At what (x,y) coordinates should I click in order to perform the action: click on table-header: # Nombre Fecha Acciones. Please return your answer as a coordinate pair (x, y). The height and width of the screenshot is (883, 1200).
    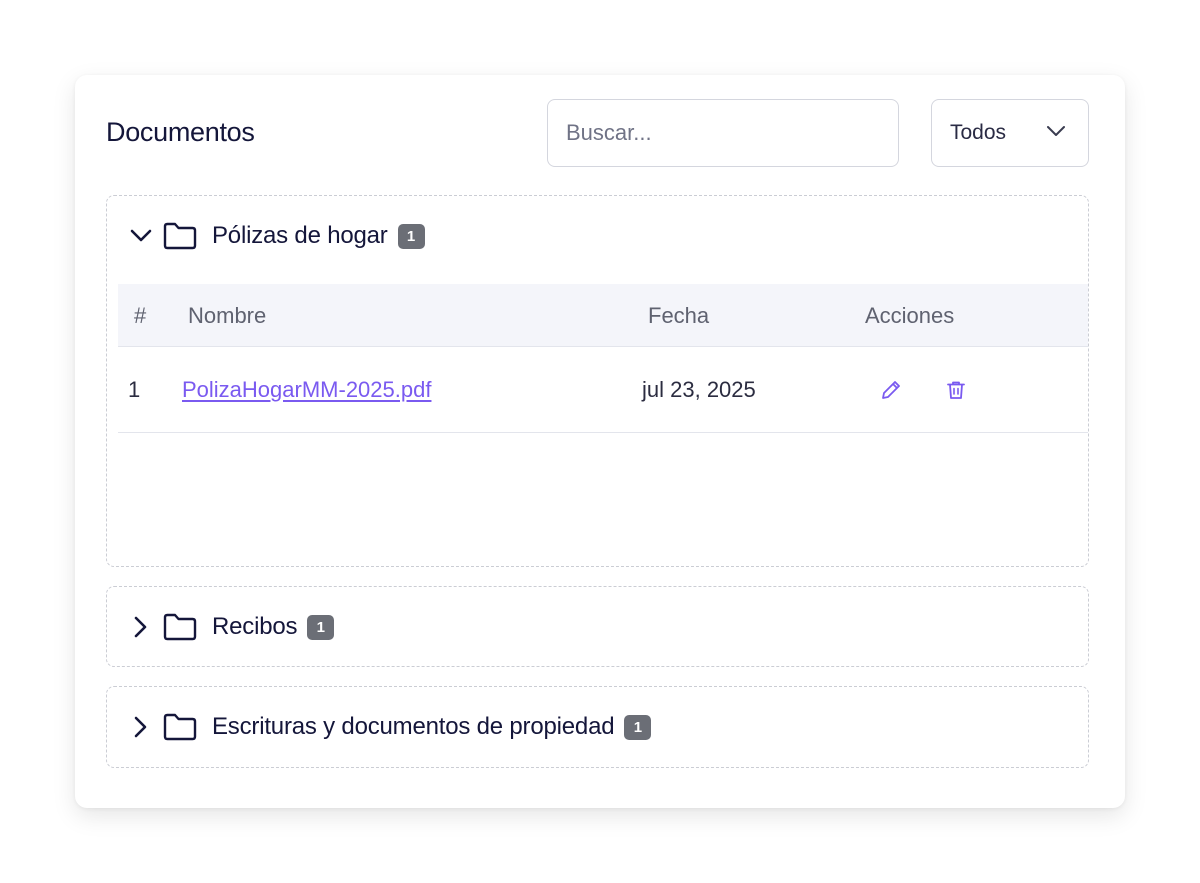
    Looking at the image, I should click on (603, 315).